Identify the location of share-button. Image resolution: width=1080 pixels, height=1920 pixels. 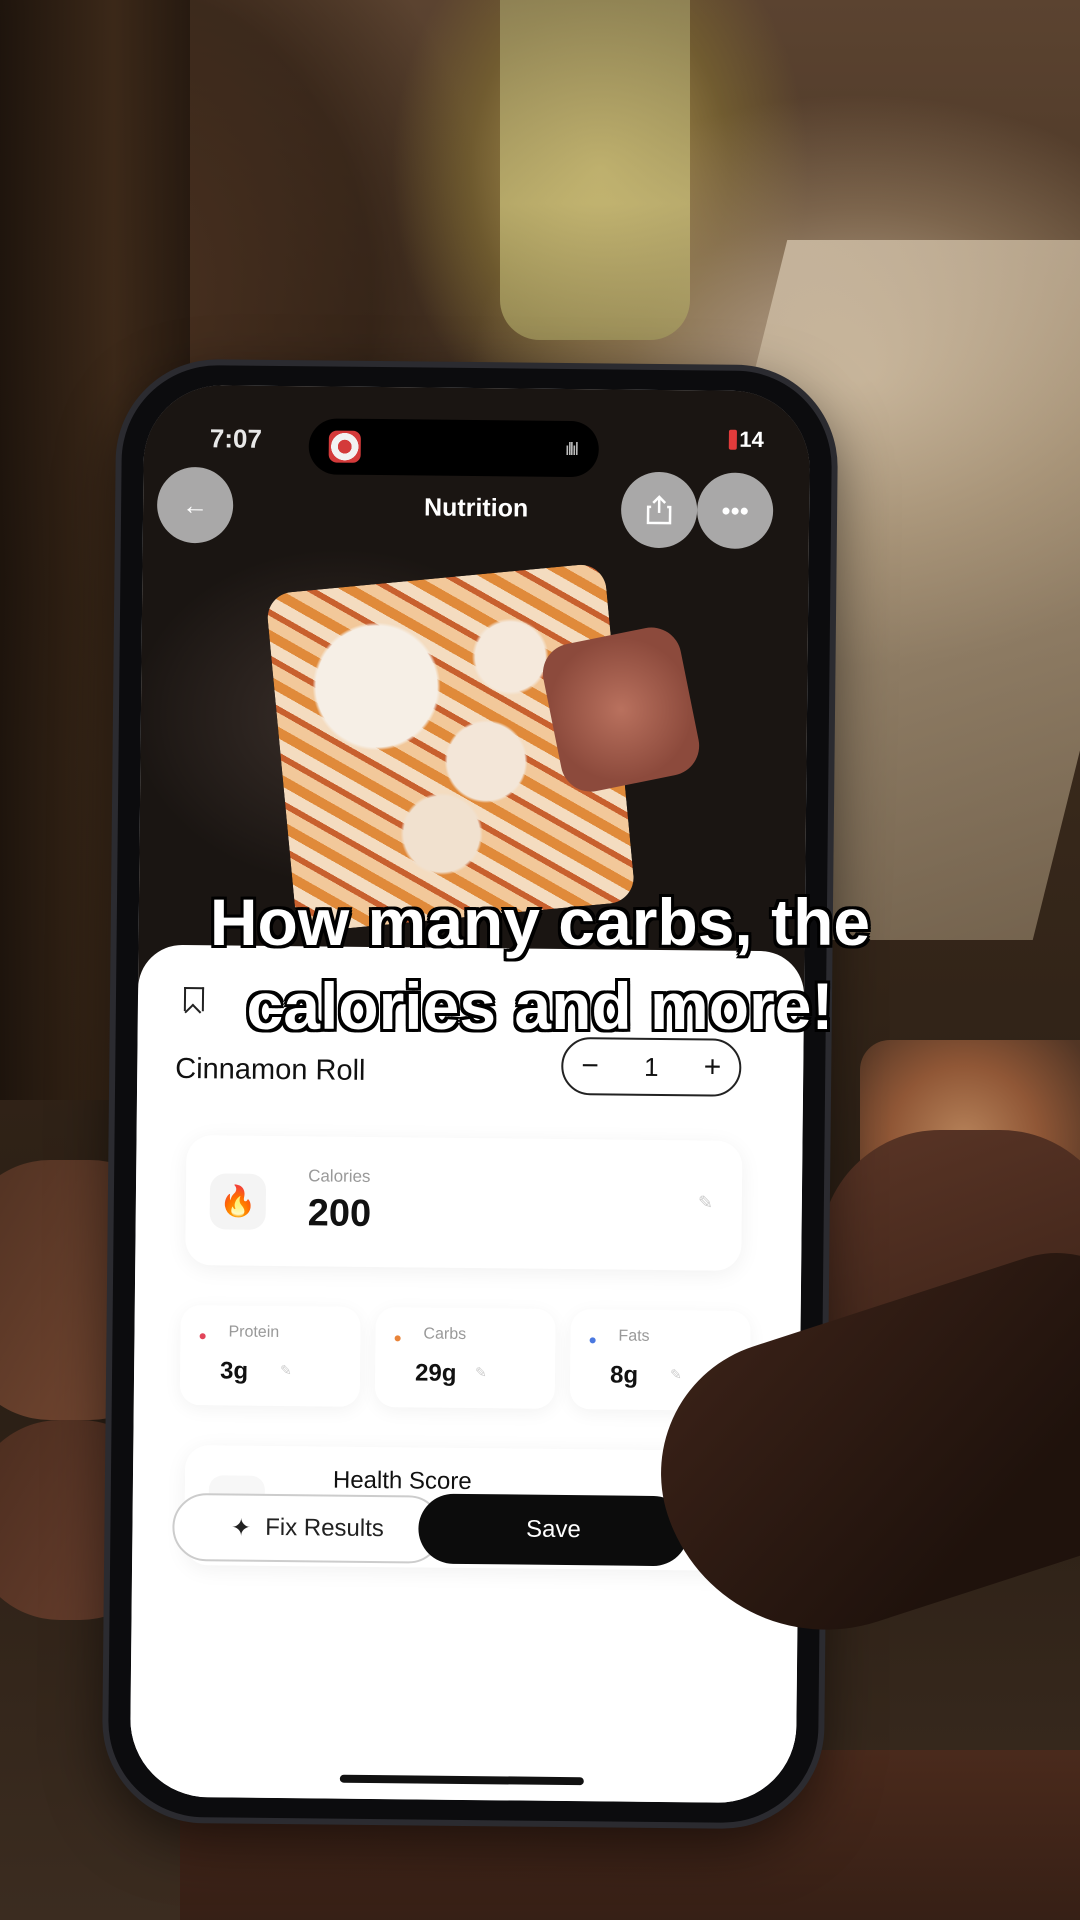
(659, 510).